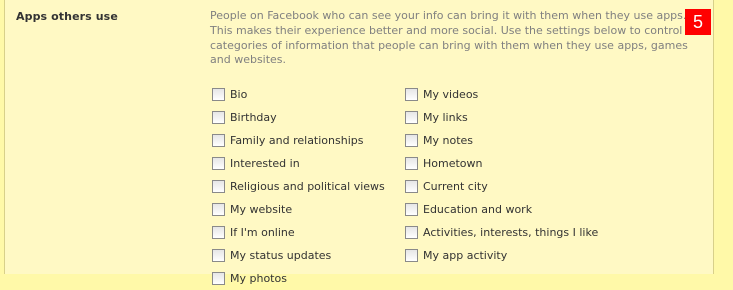 This screenshot has height=290, width=733. Describe the element at coordinates (261, 209) in the screenshot. I see `option-label: My website` at that location.